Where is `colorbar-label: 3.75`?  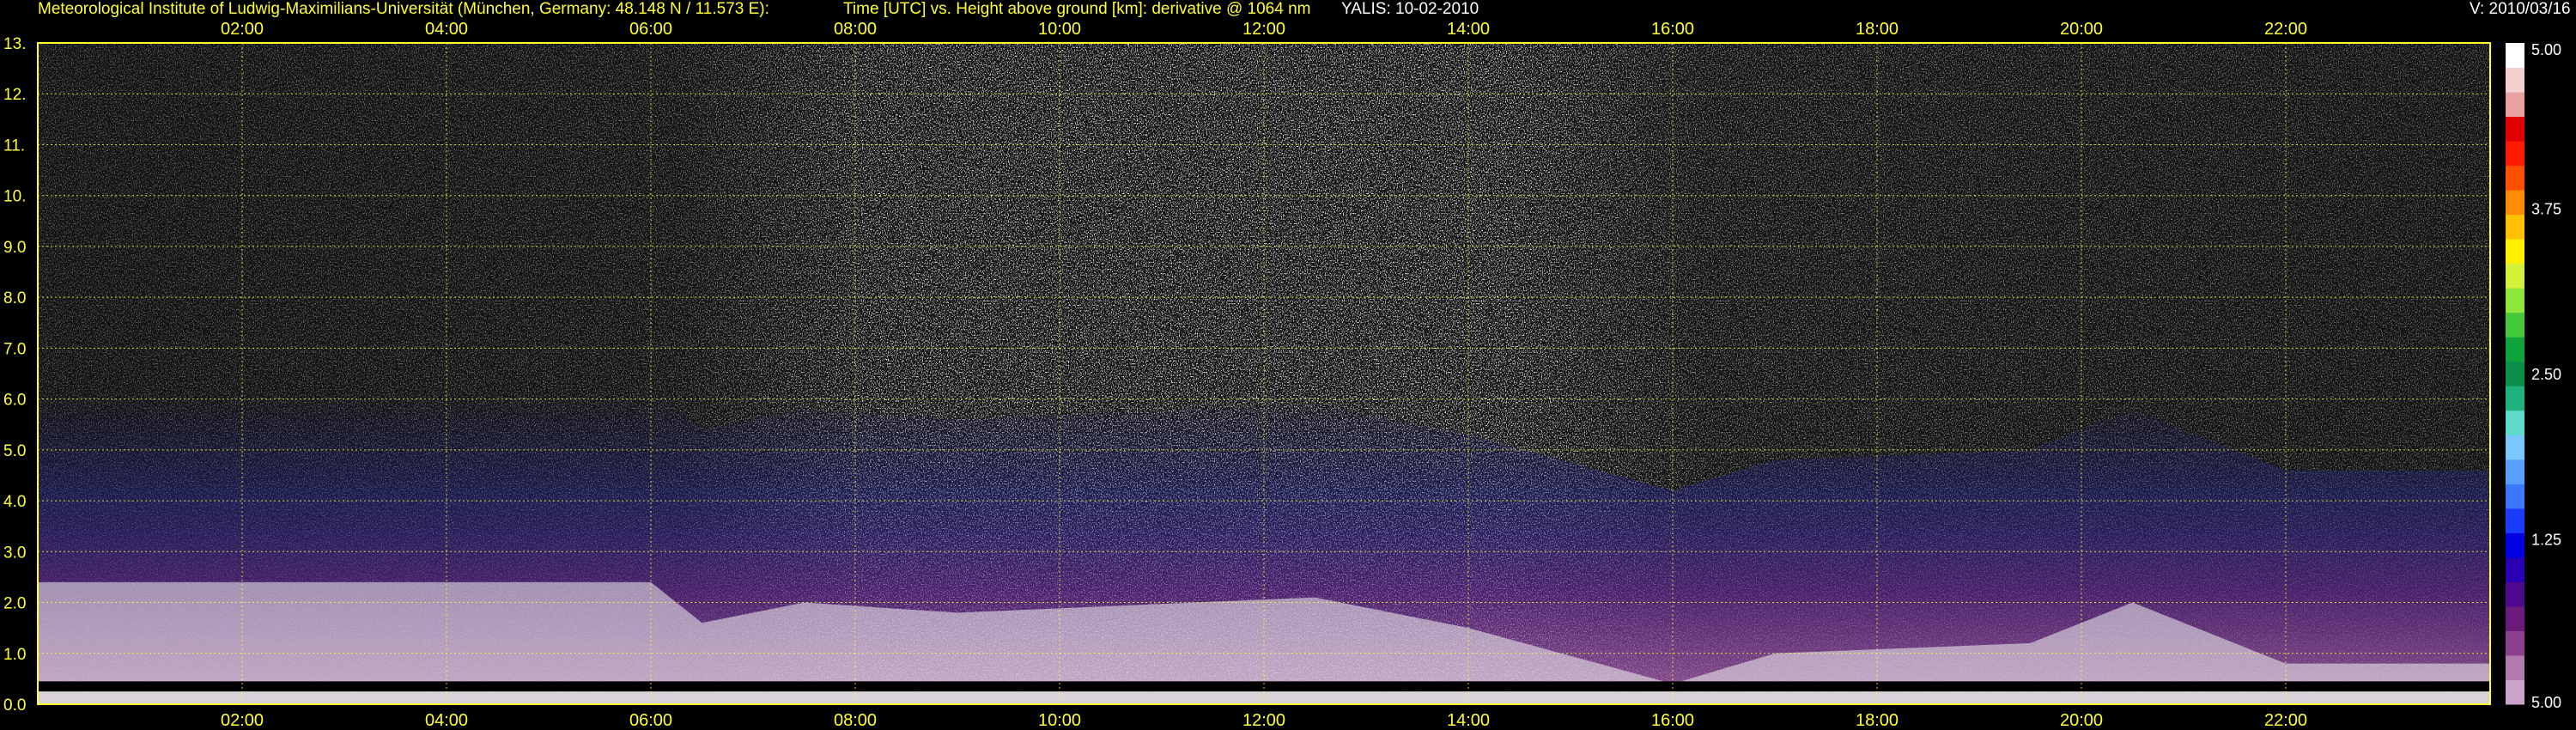
colorbar-label: 3.75 is located at coordinates (2546, 209).